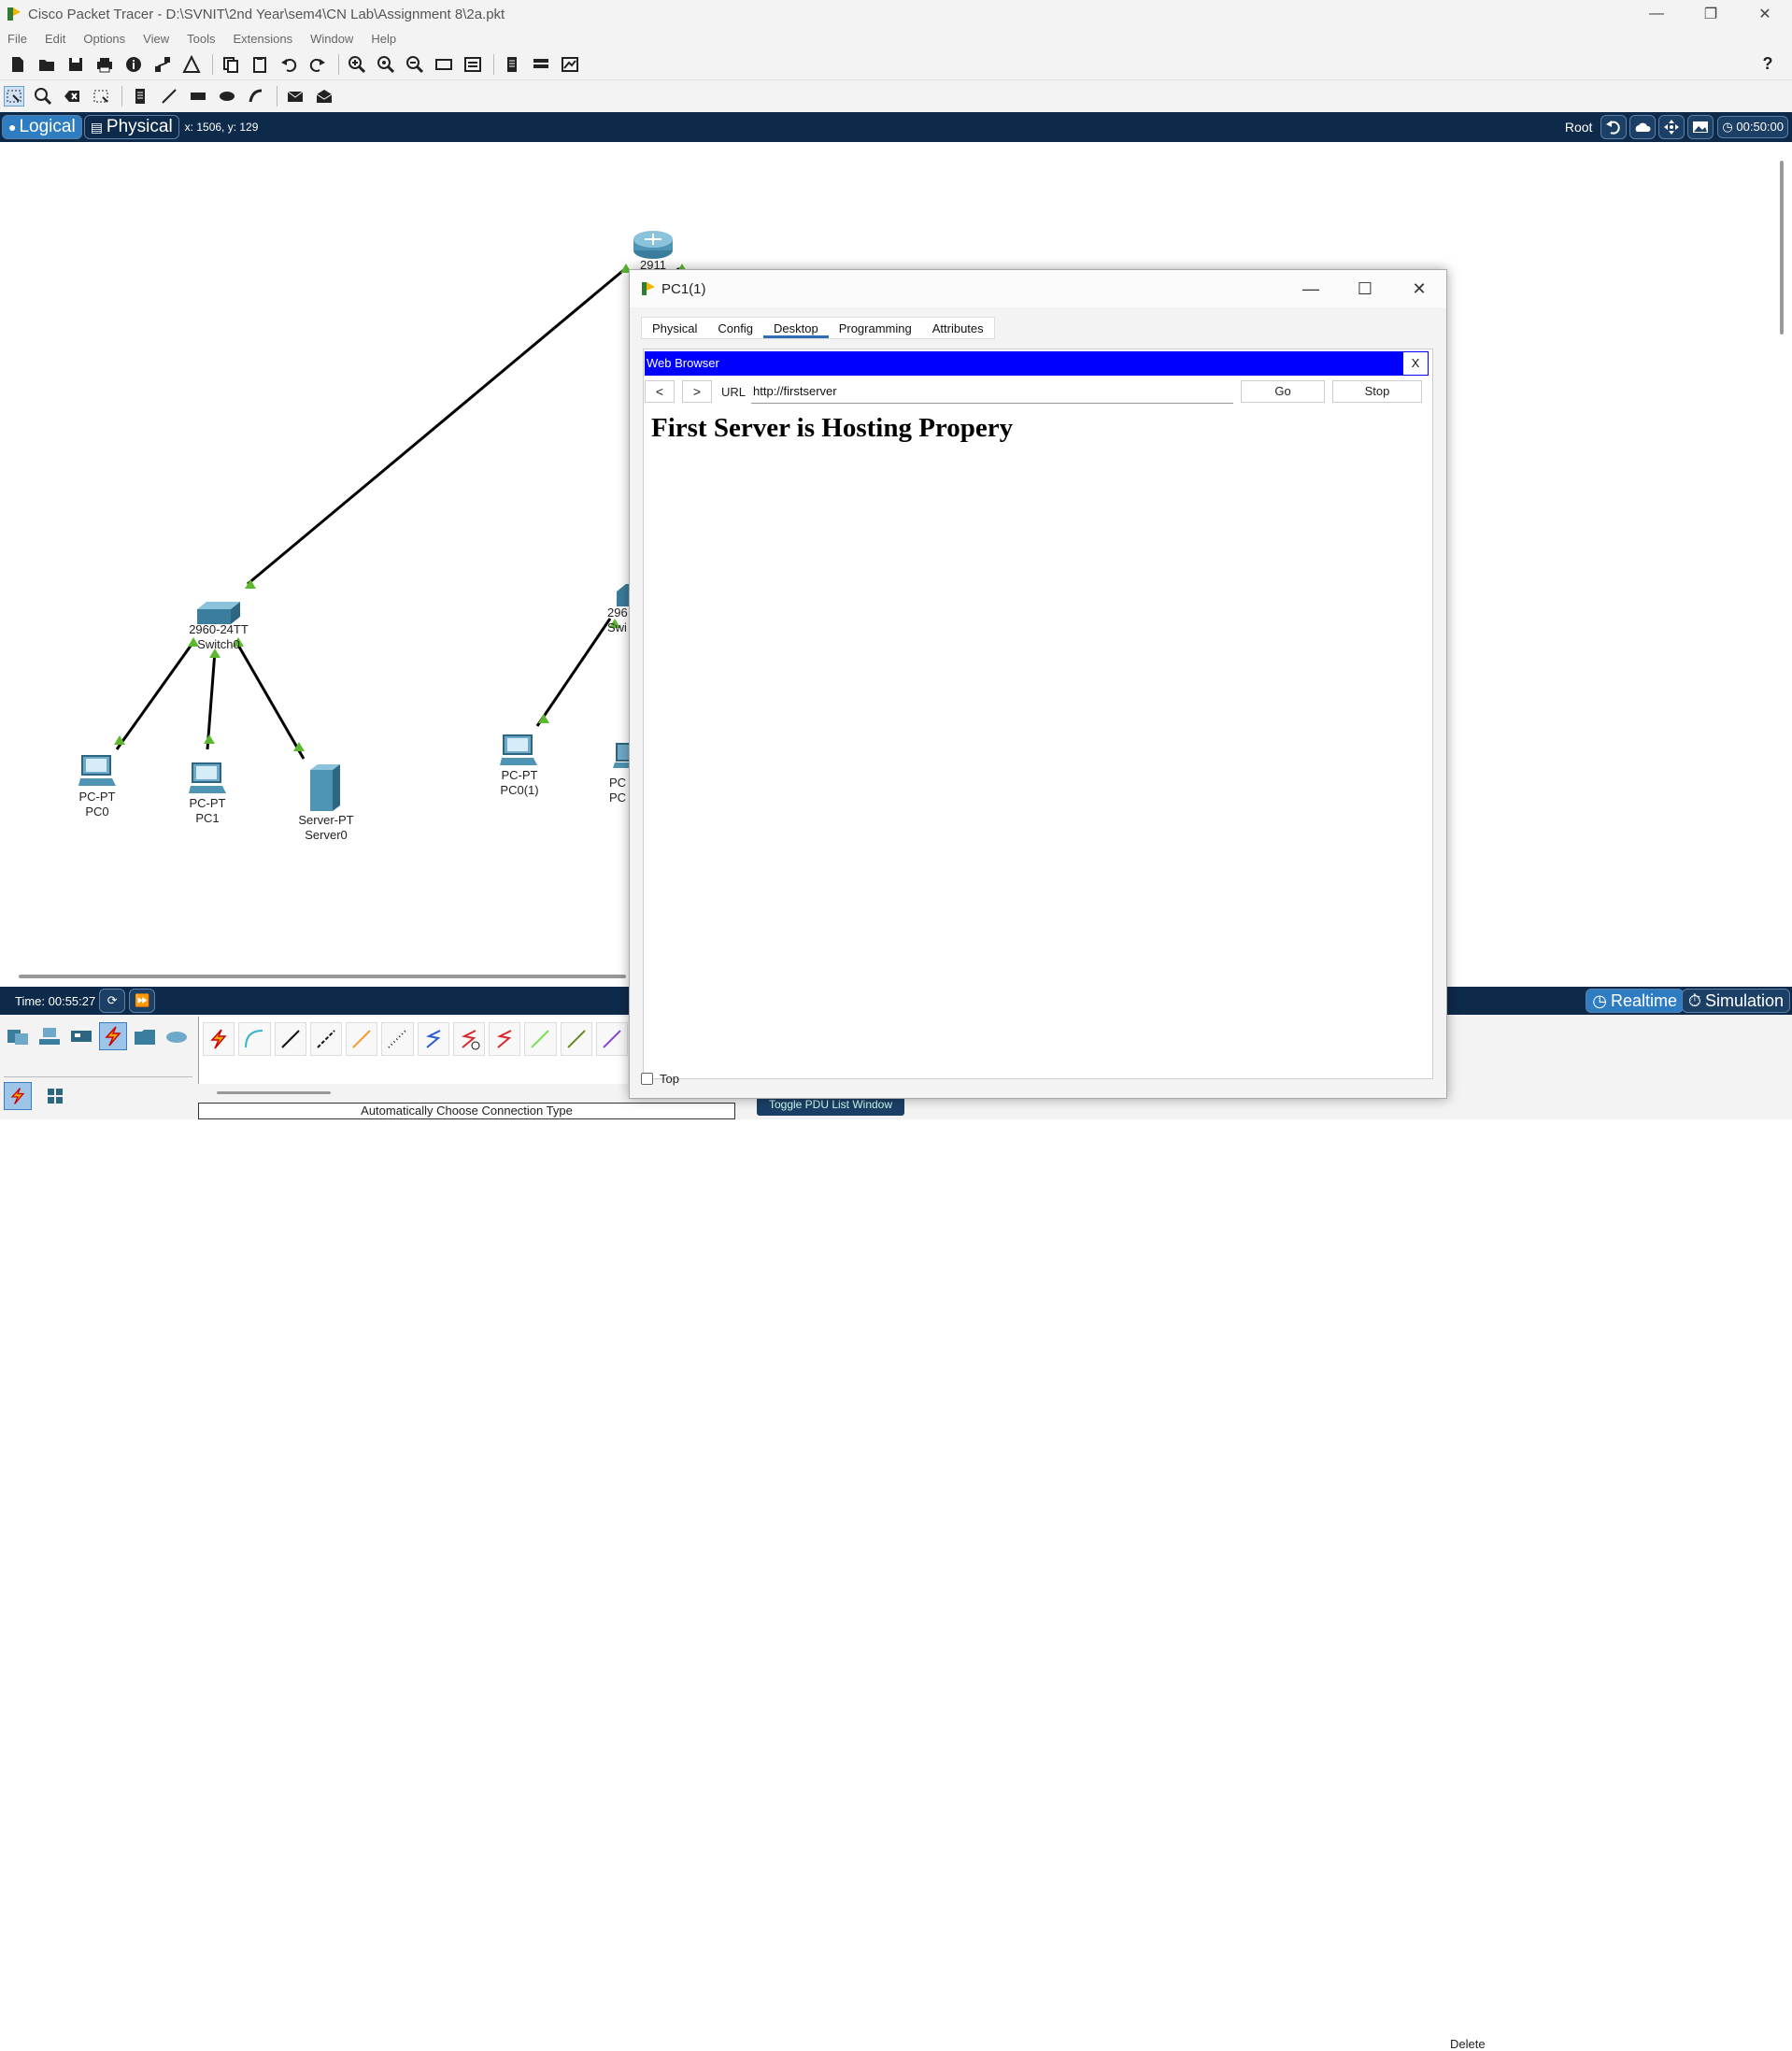 This screenshot has height=2051, width=1792. What do you see at coordinates (155, 695) in the screenshot?
I see `link-switch0-pc0` at bounding box center [155, 695].